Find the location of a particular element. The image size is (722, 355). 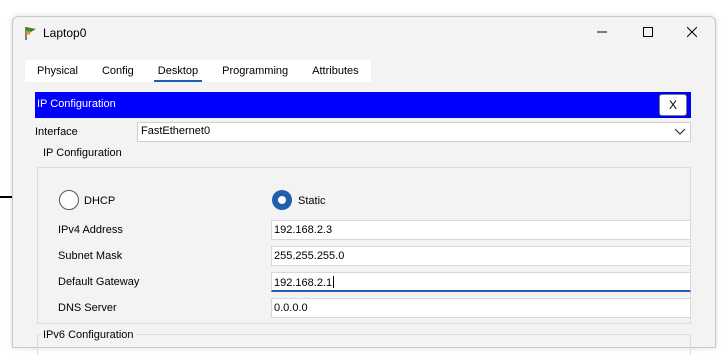

maximize-icon is located at coordinates (648, 32).